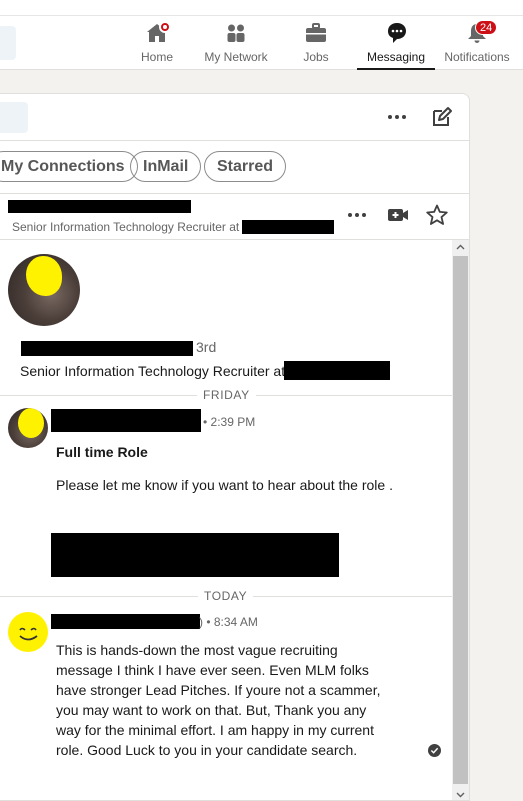 The width and height of the screenshot is (523, 801). I want to click on nav-notifications: 24 Notifications, so click(477, 45).